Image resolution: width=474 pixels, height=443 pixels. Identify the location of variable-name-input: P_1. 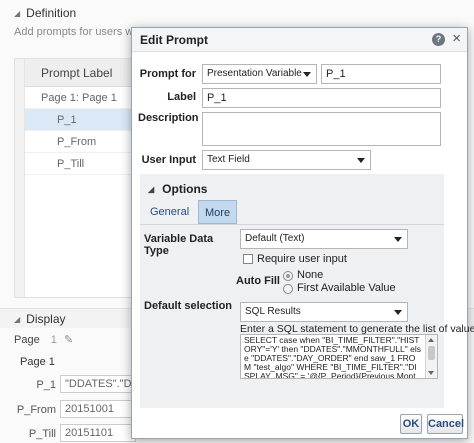
(381, 74).